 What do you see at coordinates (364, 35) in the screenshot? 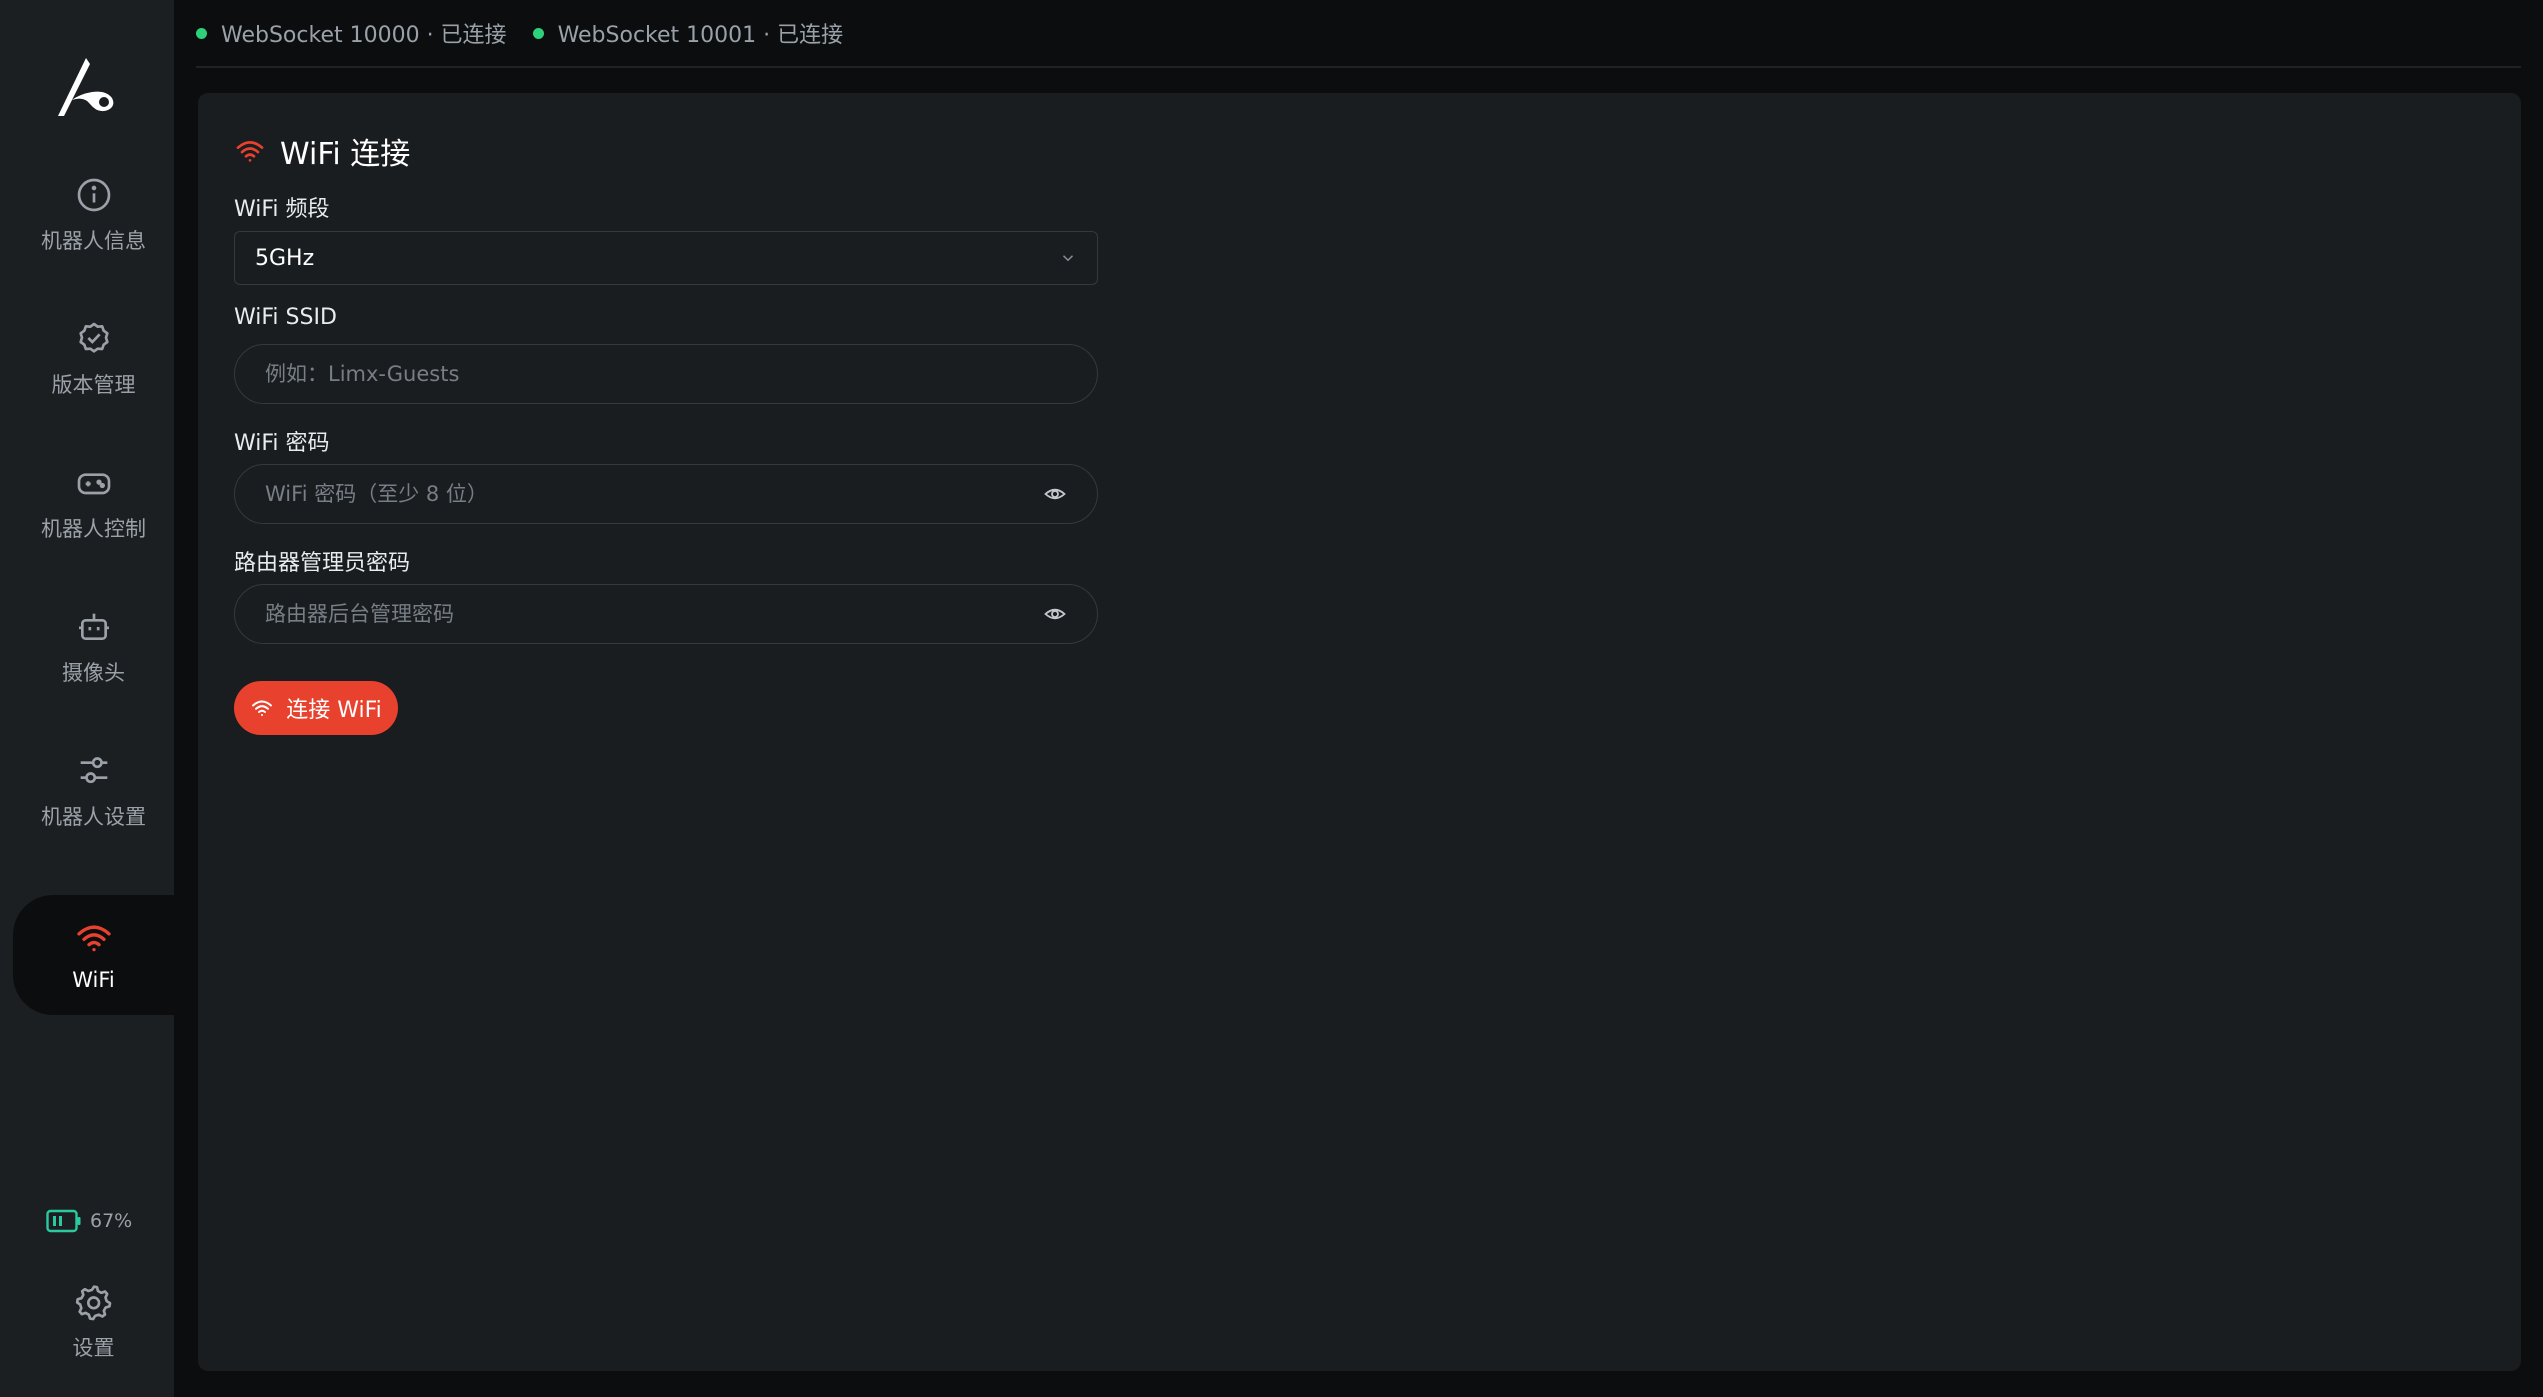
I see `ws-status-text: WebSocket 10000 · 已连接` at bounding box center [364, 35].